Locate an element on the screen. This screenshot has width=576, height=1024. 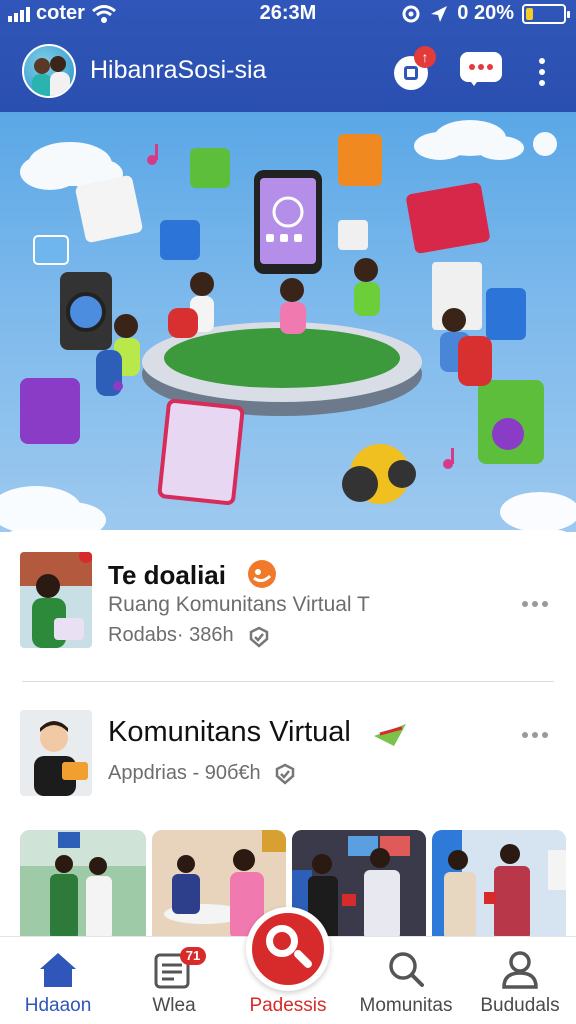
notification-icon is located at coordinates (411, 73).